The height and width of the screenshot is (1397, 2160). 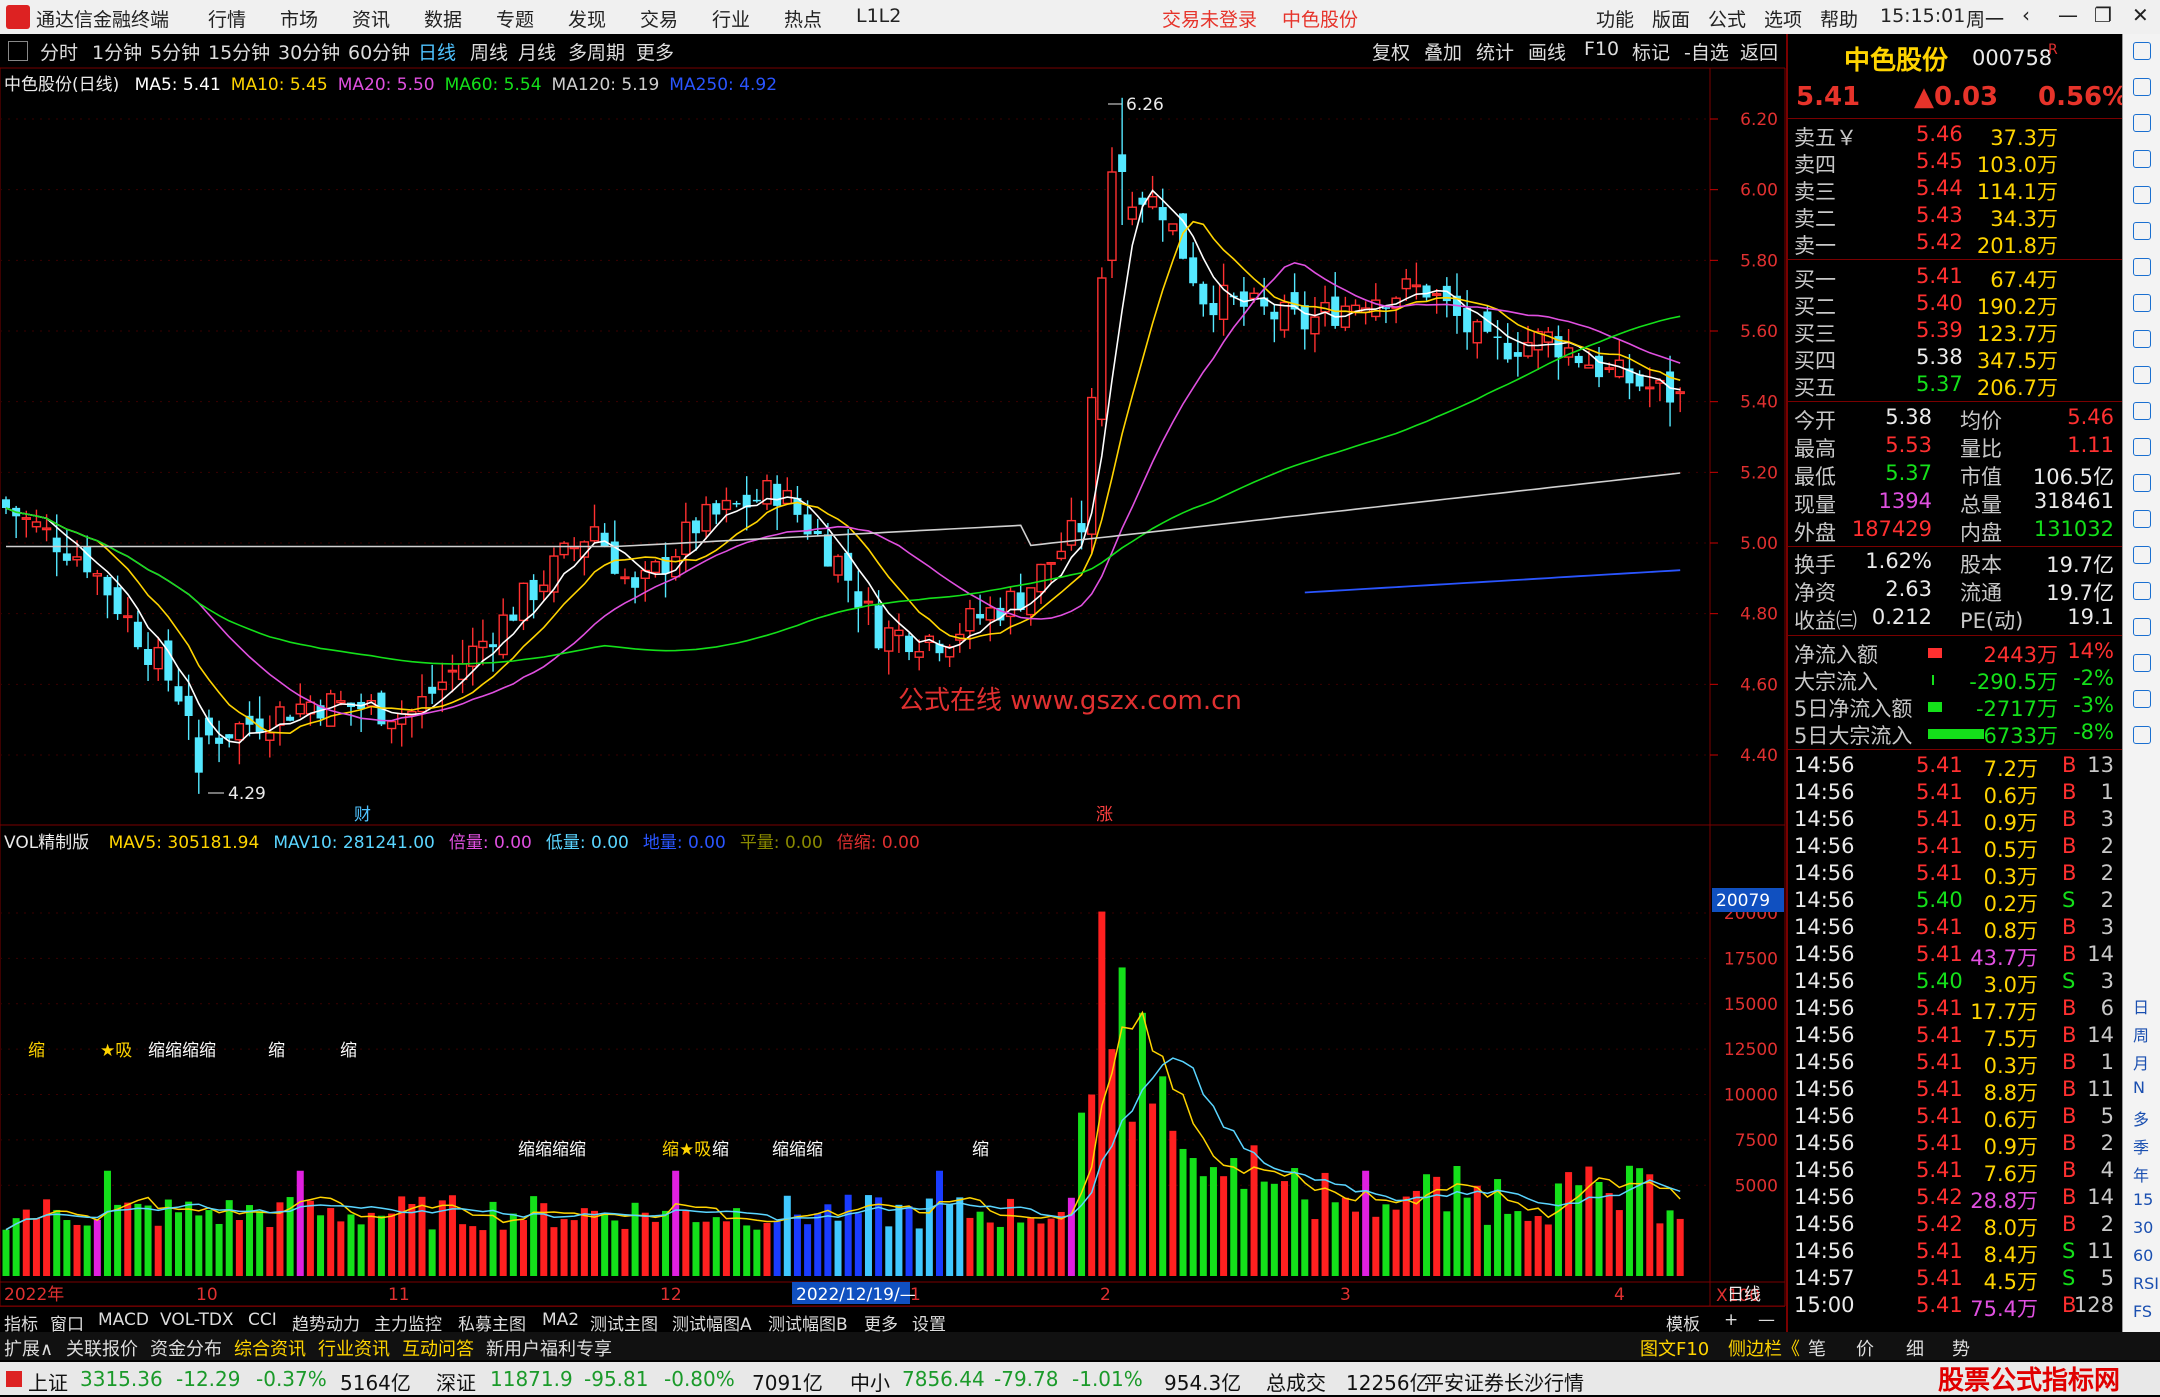 I want to click on menu-zhuanti: 专题, so click(x=515, y=18).